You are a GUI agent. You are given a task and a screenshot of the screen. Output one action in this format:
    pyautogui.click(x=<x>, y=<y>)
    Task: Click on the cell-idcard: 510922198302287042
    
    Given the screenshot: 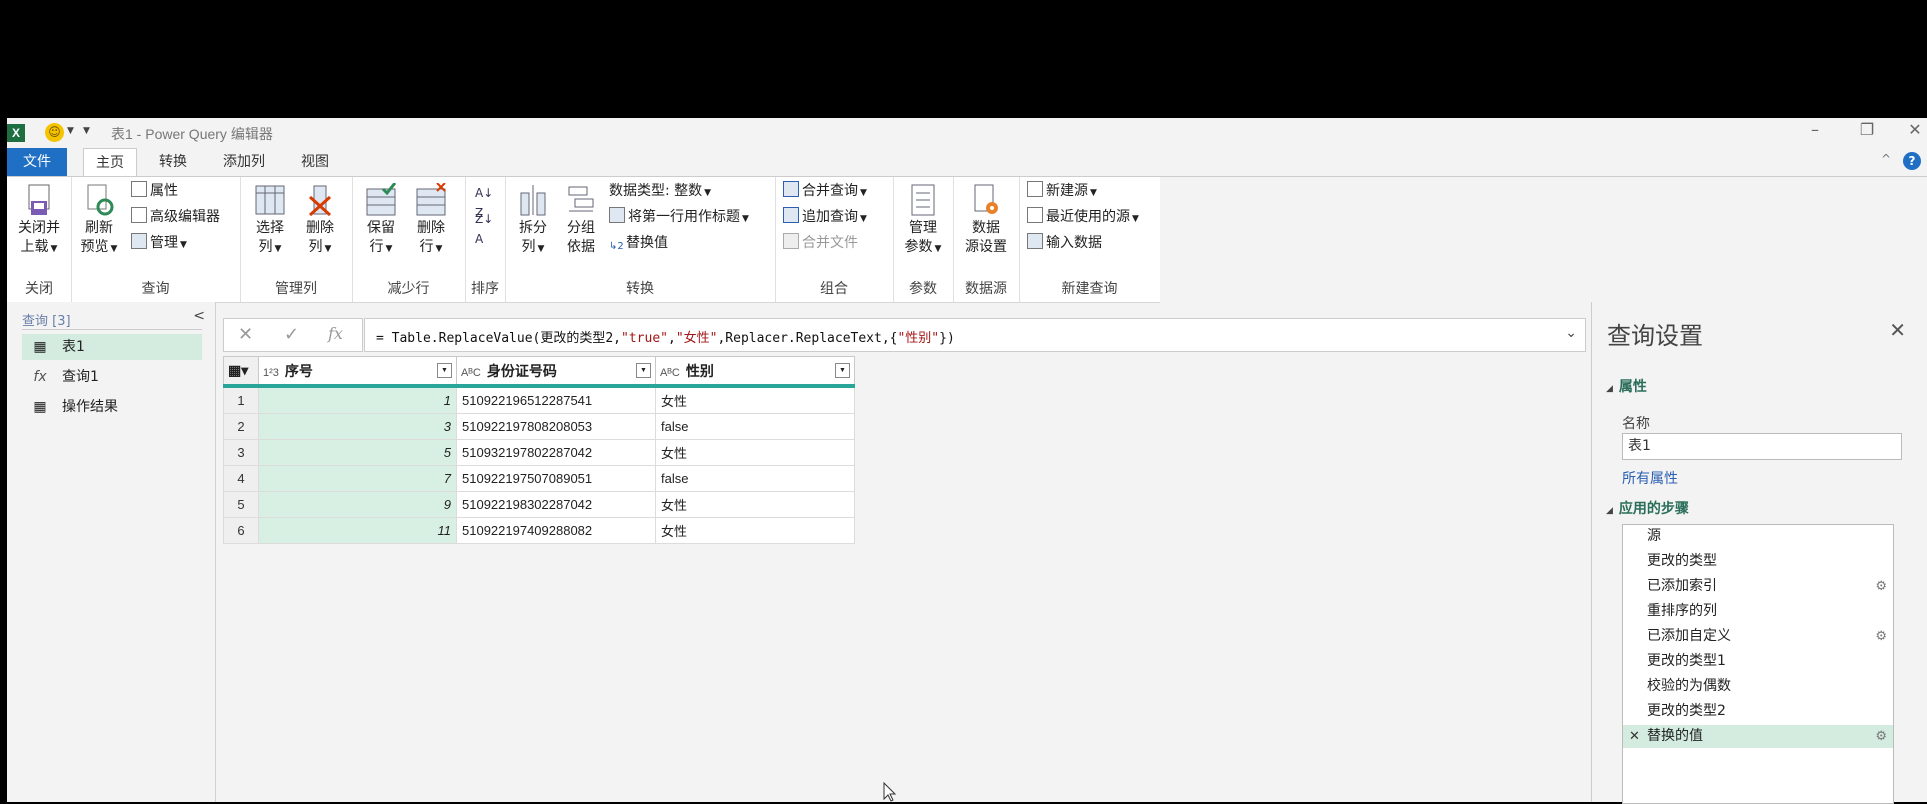 What is the action you would take?
    pyautogui.click(x=556, y=504)
    